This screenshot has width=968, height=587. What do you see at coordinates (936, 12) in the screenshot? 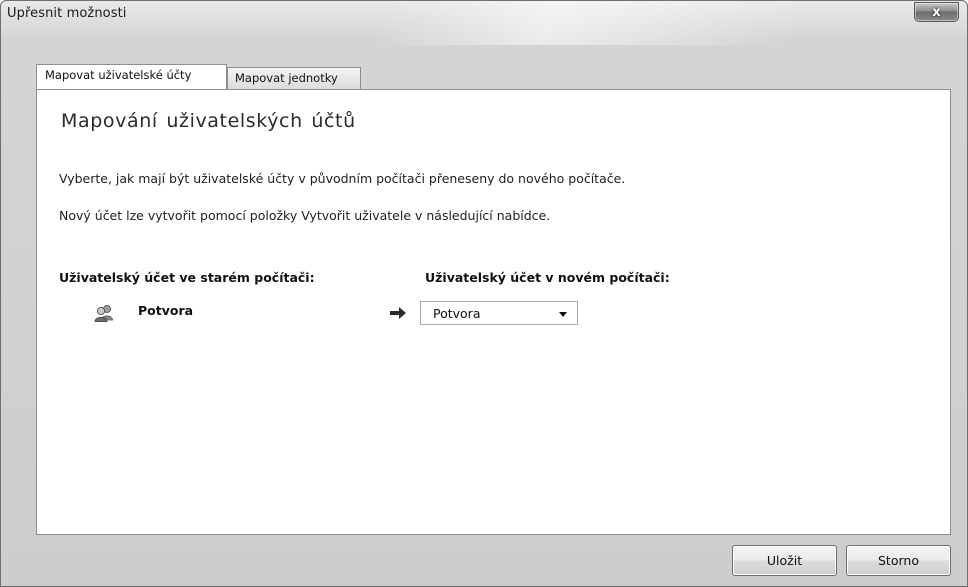
I see `close-button: x` at bounding box center [936, 12].